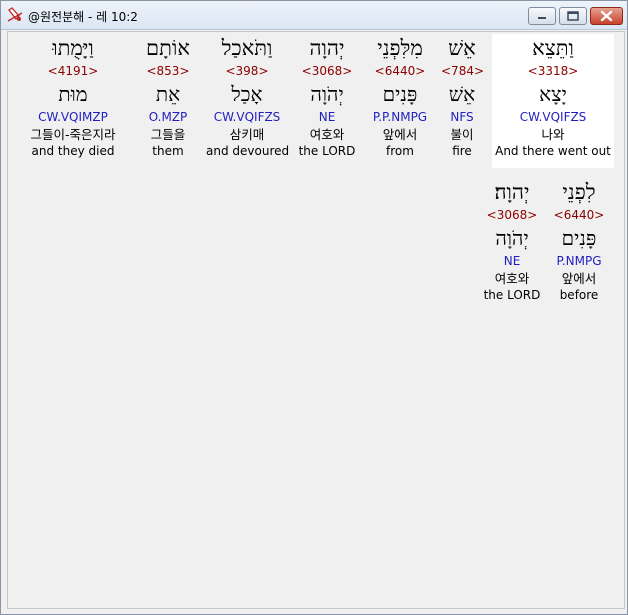 The image size is (628, 615). Describe the element at coordinates (247, 48) in the screenshot. I see `hebrew-word: וַתֹּאכַל` at that location.